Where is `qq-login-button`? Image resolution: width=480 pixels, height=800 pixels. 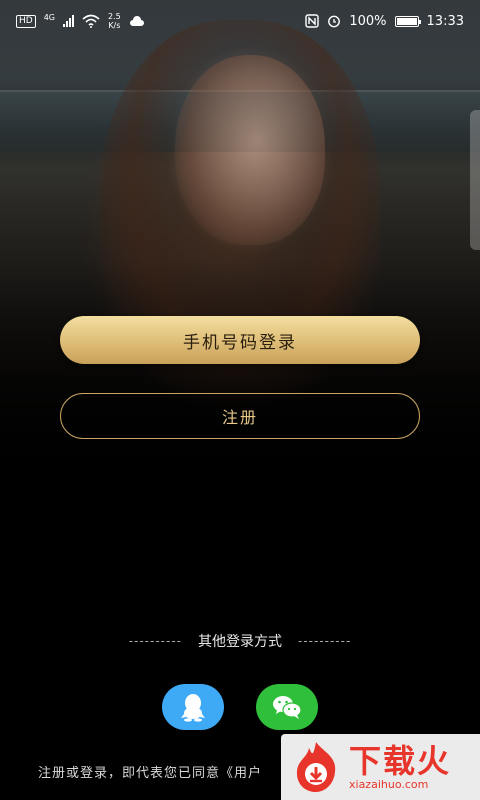 qq-login-button is located at coordinates (193, 707).